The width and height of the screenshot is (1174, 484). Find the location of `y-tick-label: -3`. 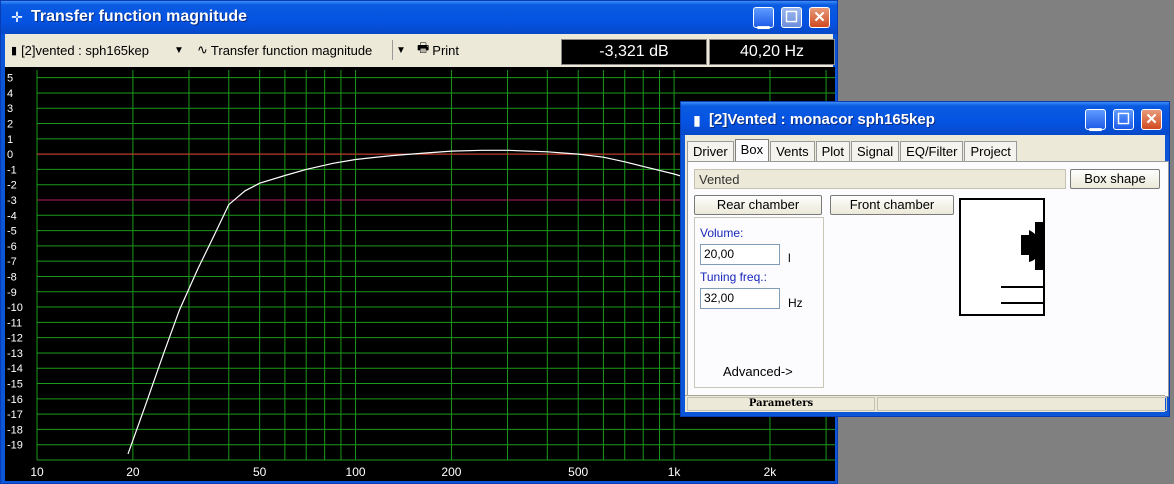

y-tick-label: -3 is located at coordinates (12, 201).